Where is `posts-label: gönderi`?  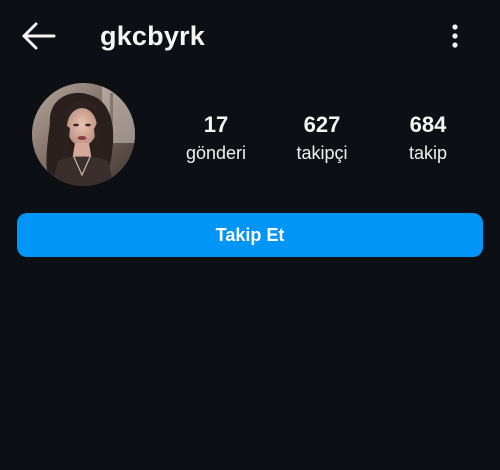
posts-label: gönderi is located at coordinates (216, 153).